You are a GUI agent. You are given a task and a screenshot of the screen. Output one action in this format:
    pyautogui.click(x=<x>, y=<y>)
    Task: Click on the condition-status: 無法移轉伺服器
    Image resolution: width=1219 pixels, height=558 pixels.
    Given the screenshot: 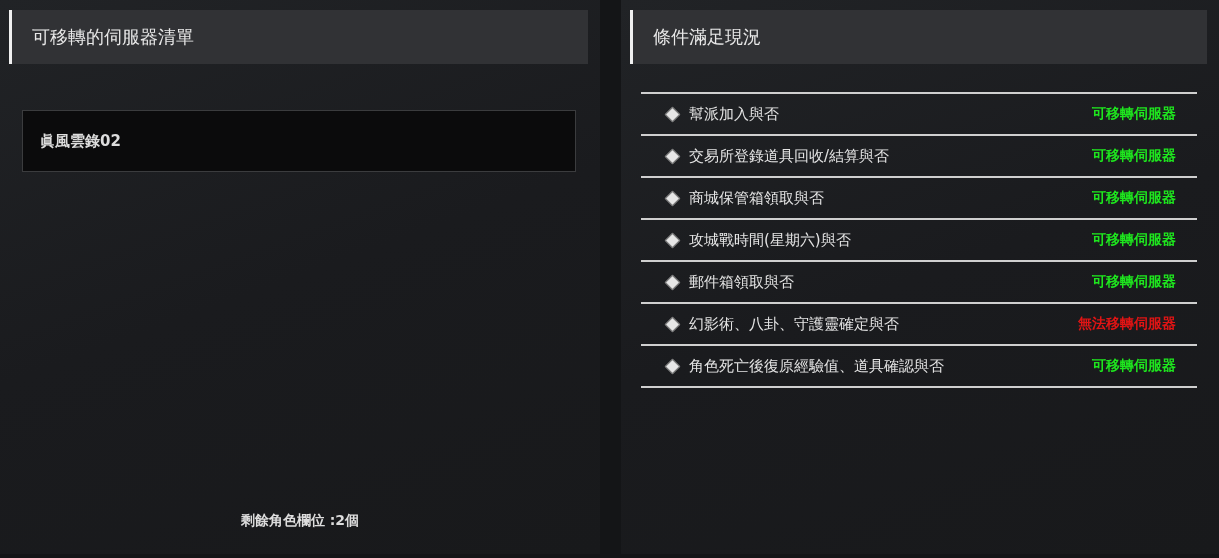 What is the action you would take?
    pyautogui.click(x=1127, y=324)
    